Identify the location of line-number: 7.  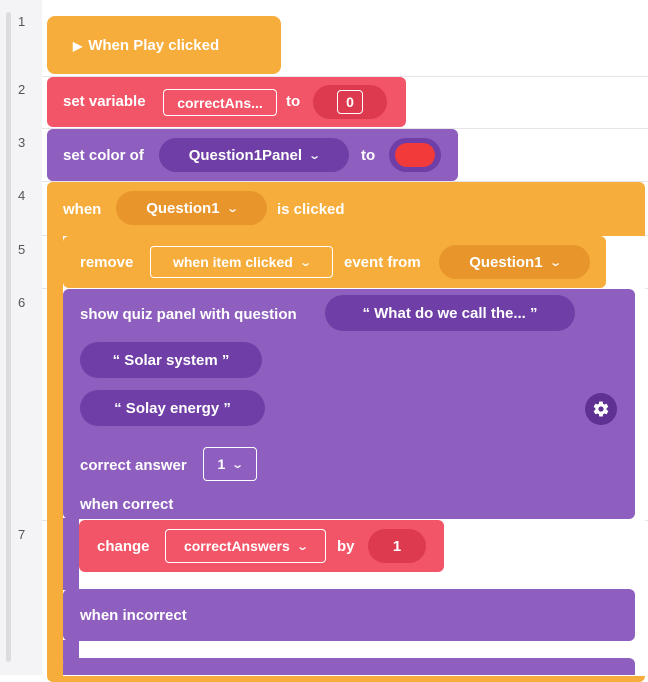
(22, 534).